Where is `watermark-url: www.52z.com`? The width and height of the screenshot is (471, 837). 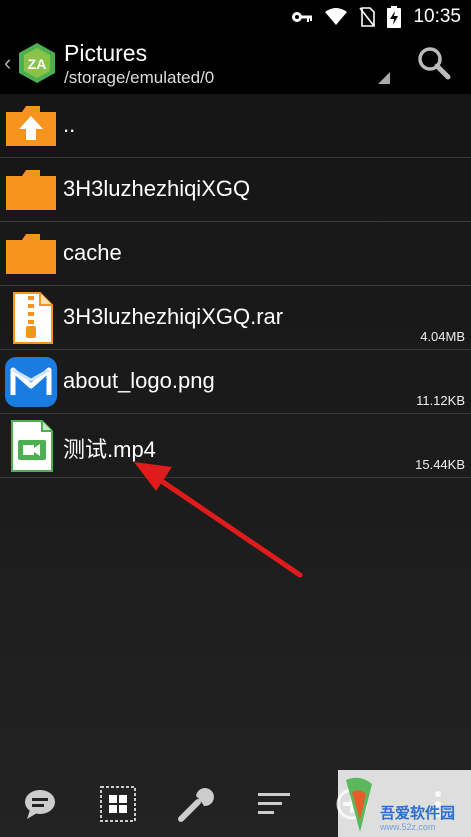 watermark-url: www.52z.com is located at coordinates (408, 827).